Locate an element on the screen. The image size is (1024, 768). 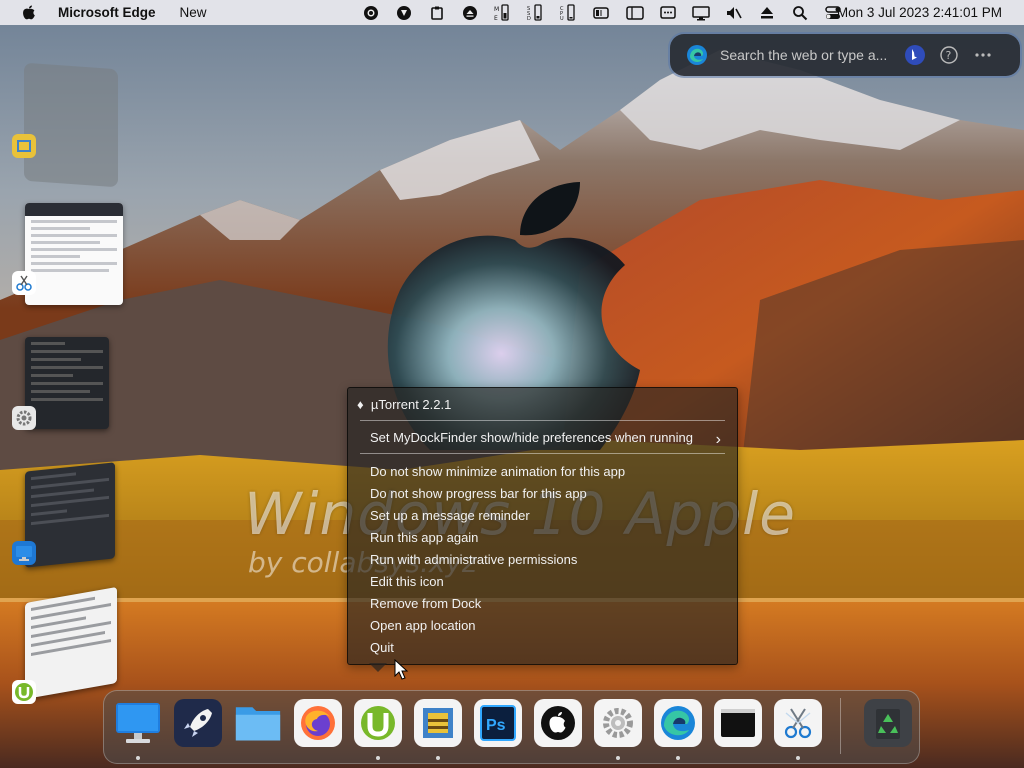
recycle-bin-icon is located at coordinates (888, 724).